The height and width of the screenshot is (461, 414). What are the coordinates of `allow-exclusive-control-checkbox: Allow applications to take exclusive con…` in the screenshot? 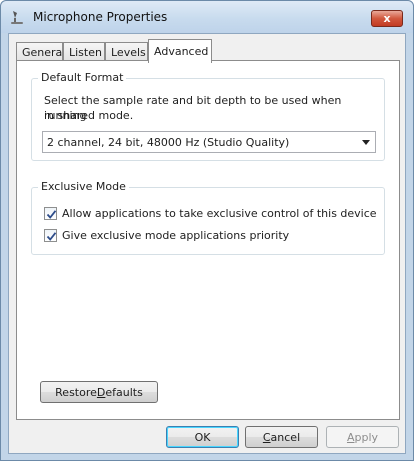 It's located at (210, 213).